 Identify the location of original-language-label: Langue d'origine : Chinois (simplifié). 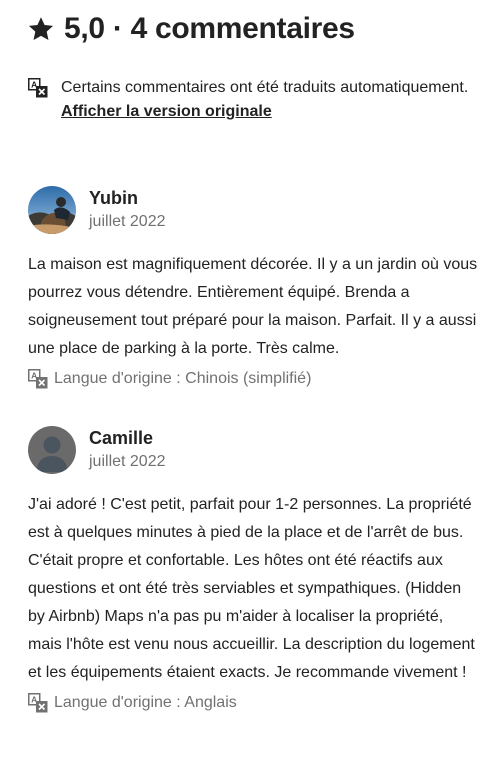
(183, 378).